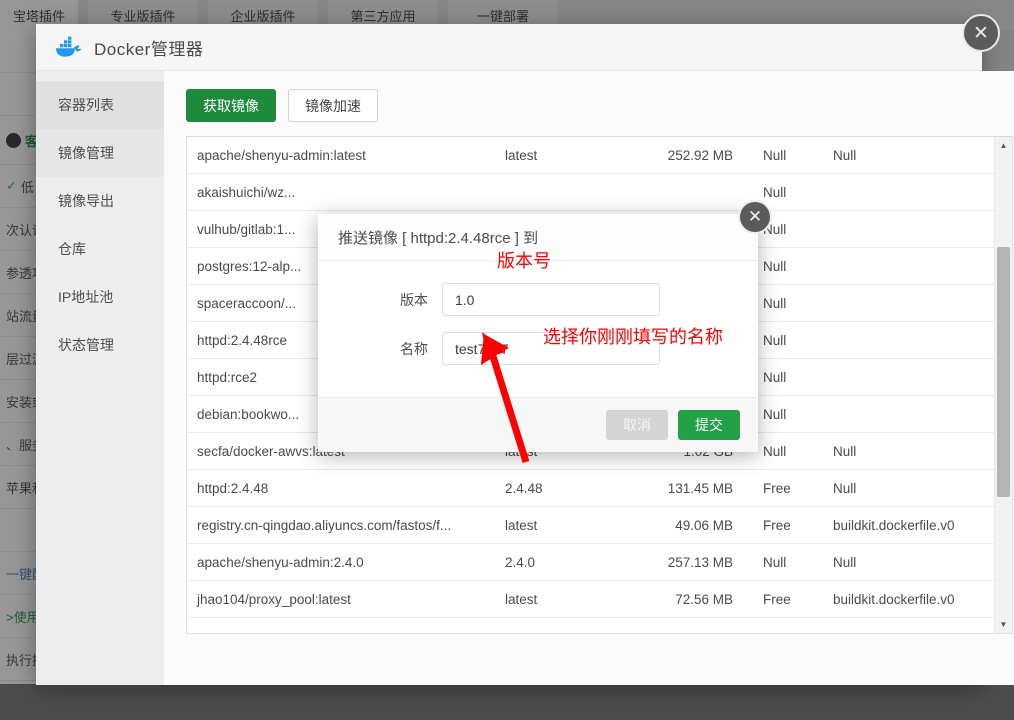 The height and width of the screenshot is (720, 1014). I want to click on name-field-label: 名称, so click(414, 348).